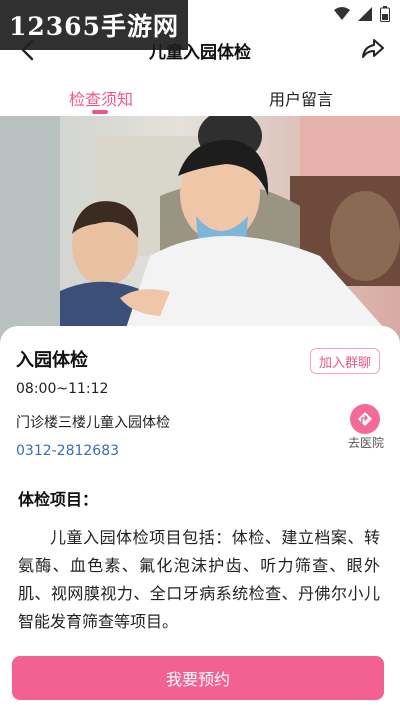 Image resolution: width=400 pixels, height=712 pixels. Describe the element at coordinates (52, 360) in the screenshot. I see `card-title: 入园体检` at that location.